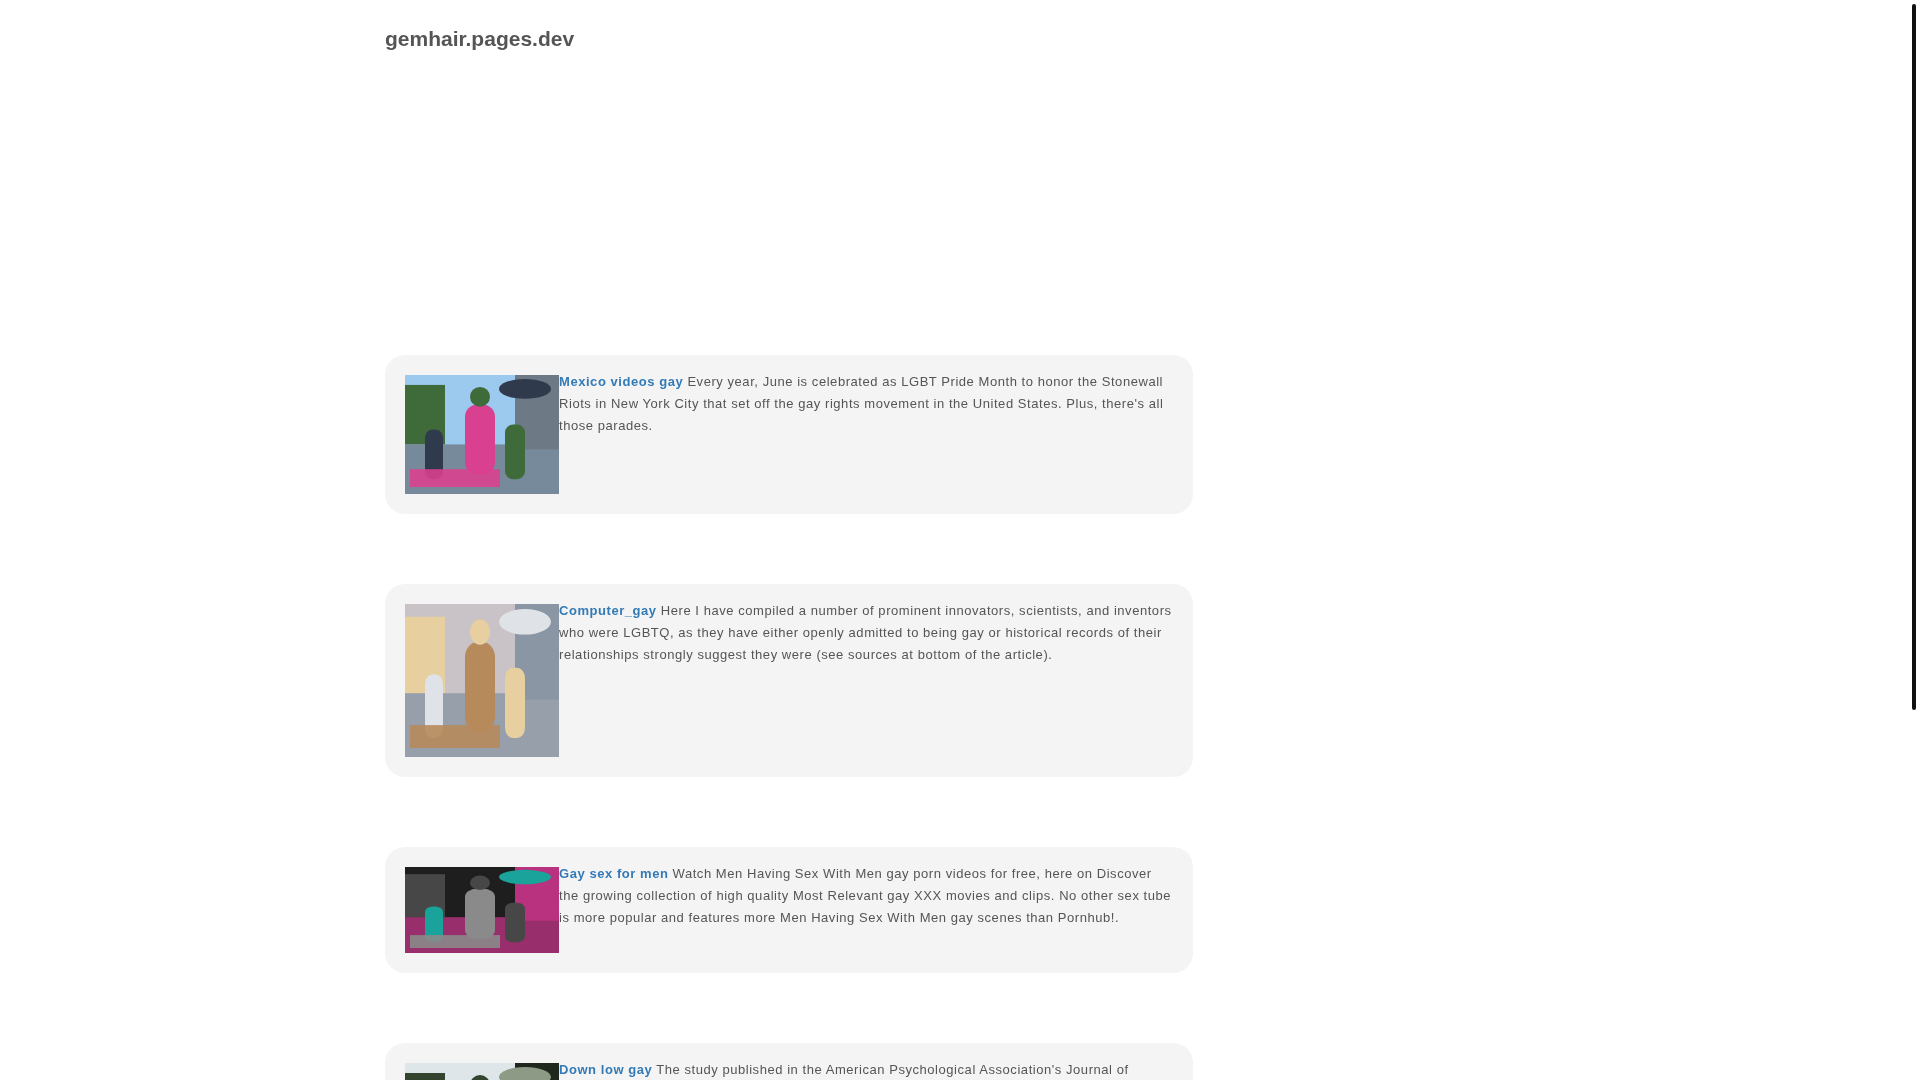  What do you see at coordinates (866, 896) in the screenshot?
I see `post-text: Gay sex for men Watch Men Having Sex With Men gay porn videos for free, here on Discover the growing collection of high quality Most Relevant gay XXX movies and clips. No other sex tube is more popular and features more Men Having Sex With Men gay scenes than Pornhub!.` at bounding box center [866, 896].